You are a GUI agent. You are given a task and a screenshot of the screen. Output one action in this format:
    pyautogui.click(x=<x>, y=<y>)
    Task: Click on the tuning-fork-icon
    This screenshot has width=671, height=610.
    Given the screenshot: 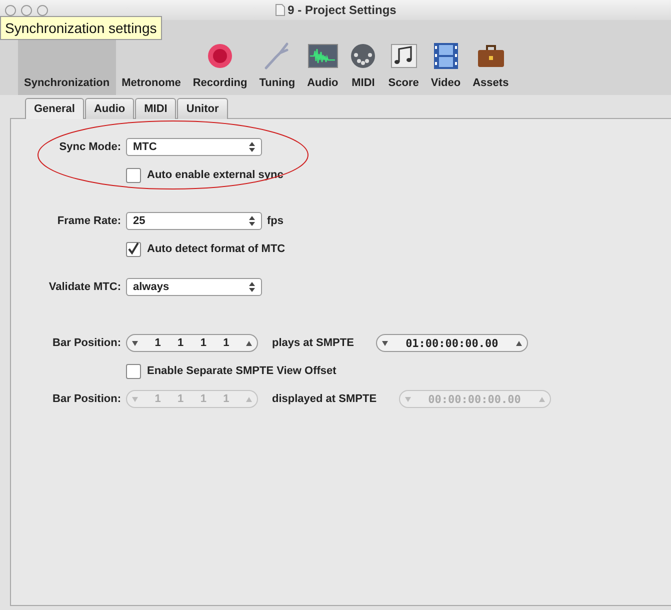 What is the action you would take?
    pyautogui.click(x=277, y=56)
    